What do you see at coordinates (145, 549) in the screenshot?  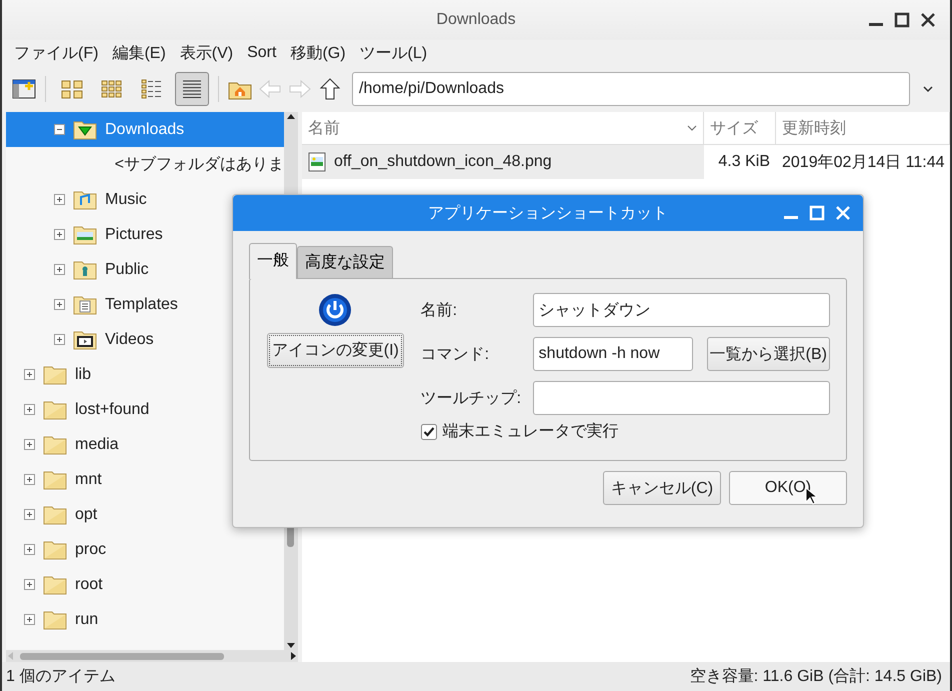 I see `tree-item: proc` at bounding box center [145, 549].